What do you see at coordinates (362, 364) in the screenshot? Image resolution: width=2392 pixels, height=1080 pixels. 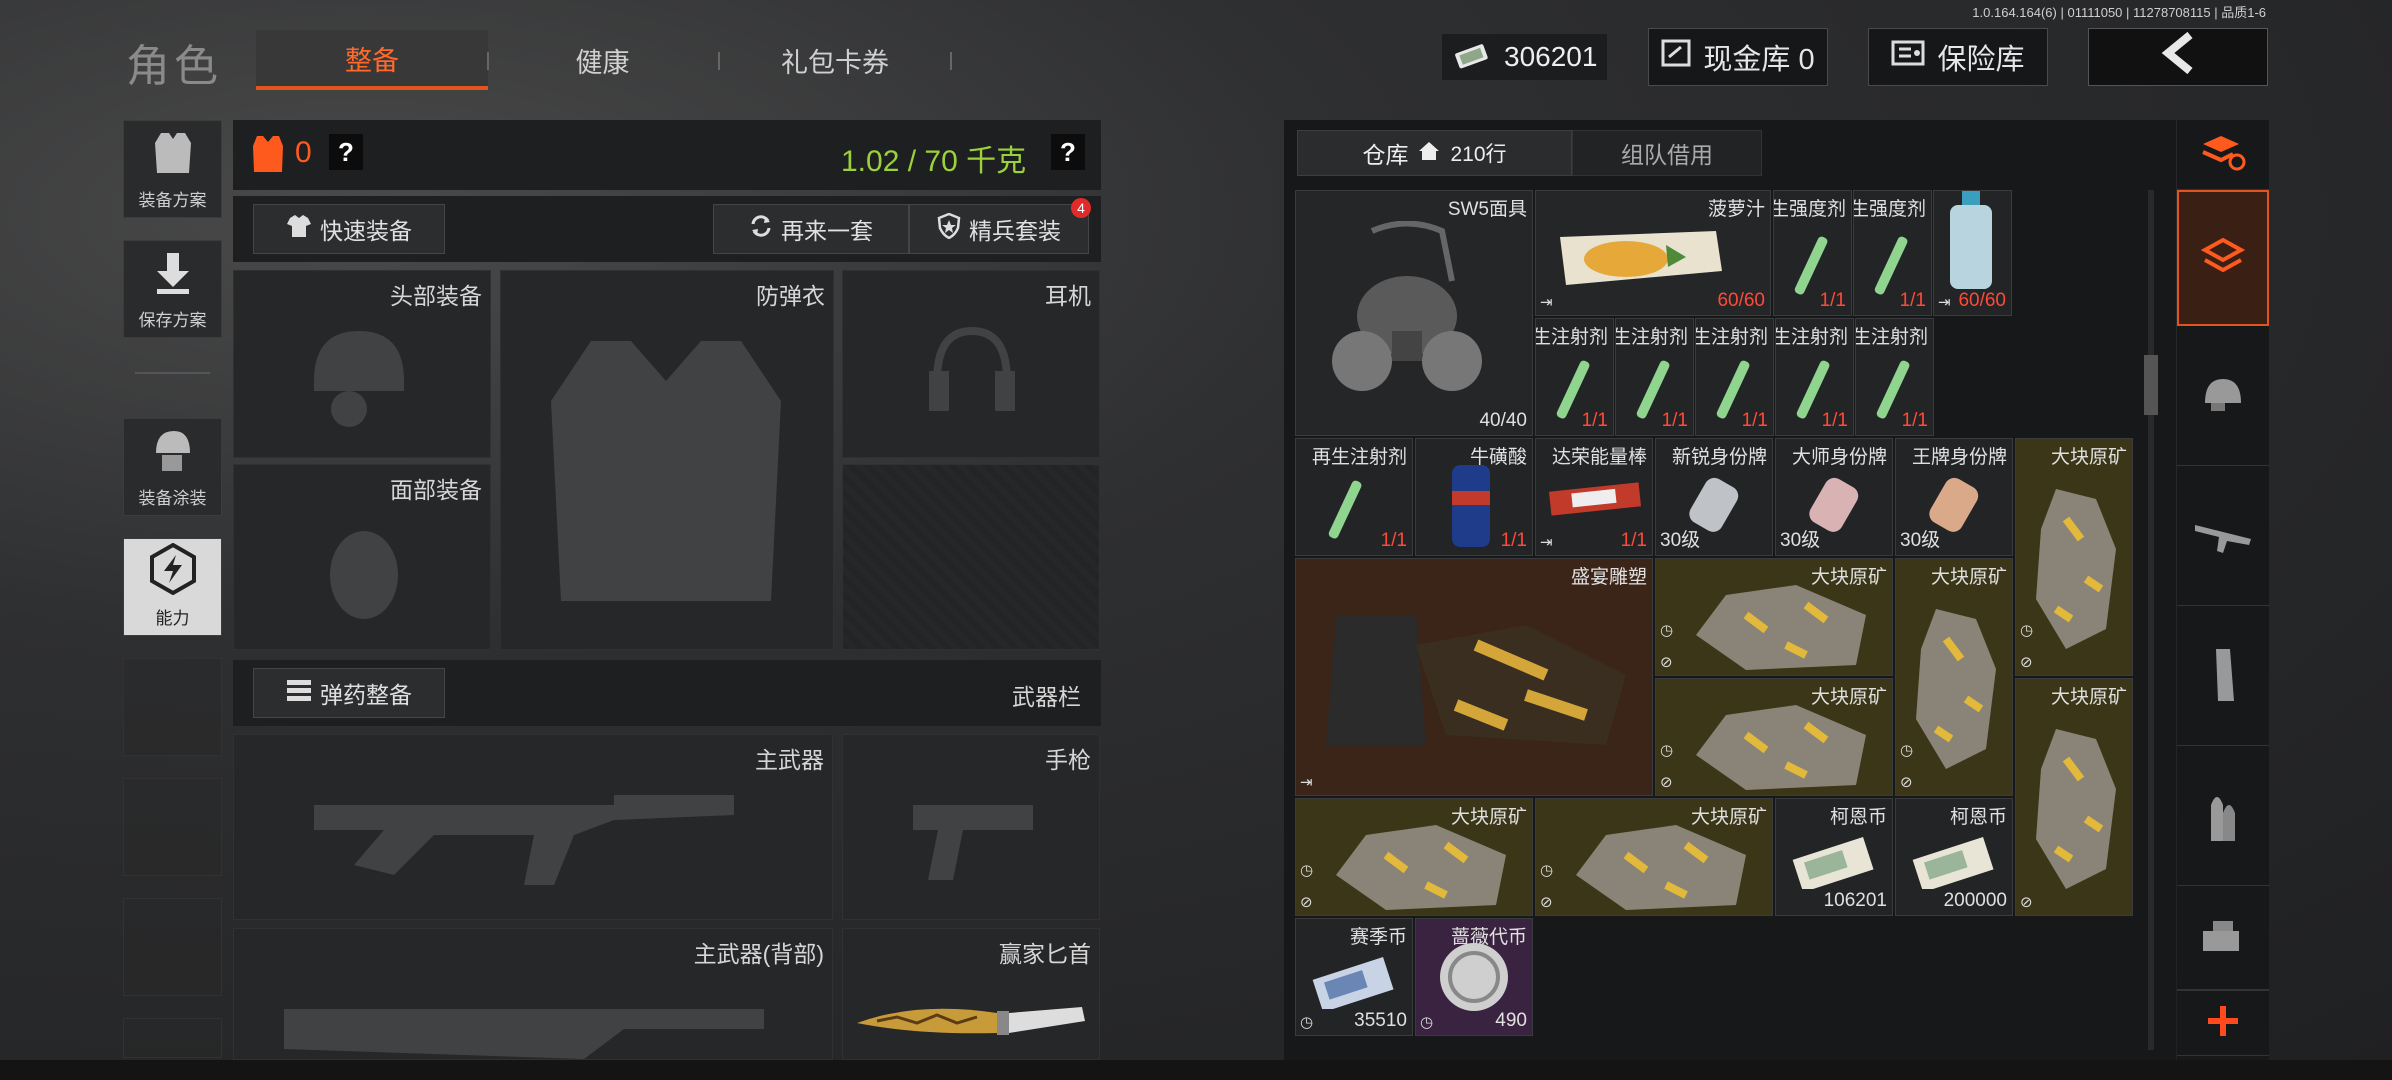 I see `head-gear-slot: 头部装备` at bounding box center [362, 364].